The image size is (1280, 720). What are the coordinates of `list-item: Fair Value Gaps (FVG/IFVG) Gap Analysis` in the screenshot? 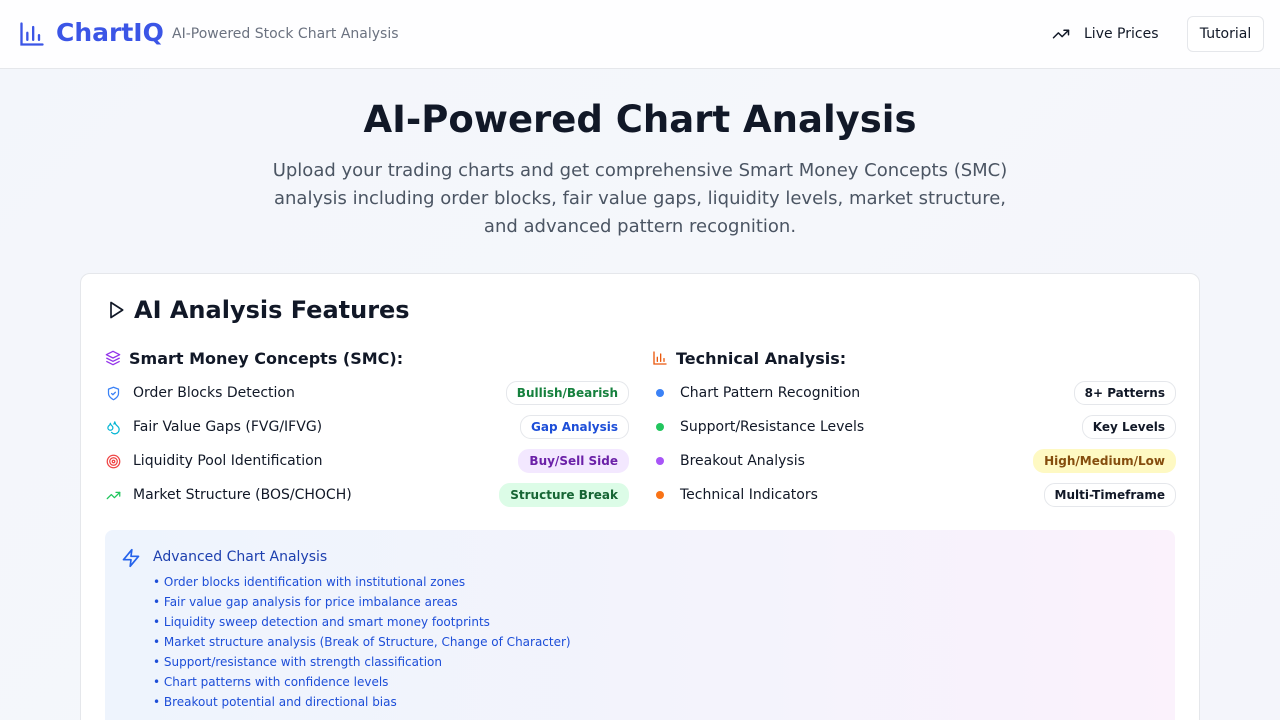 It's located at (367, 427).